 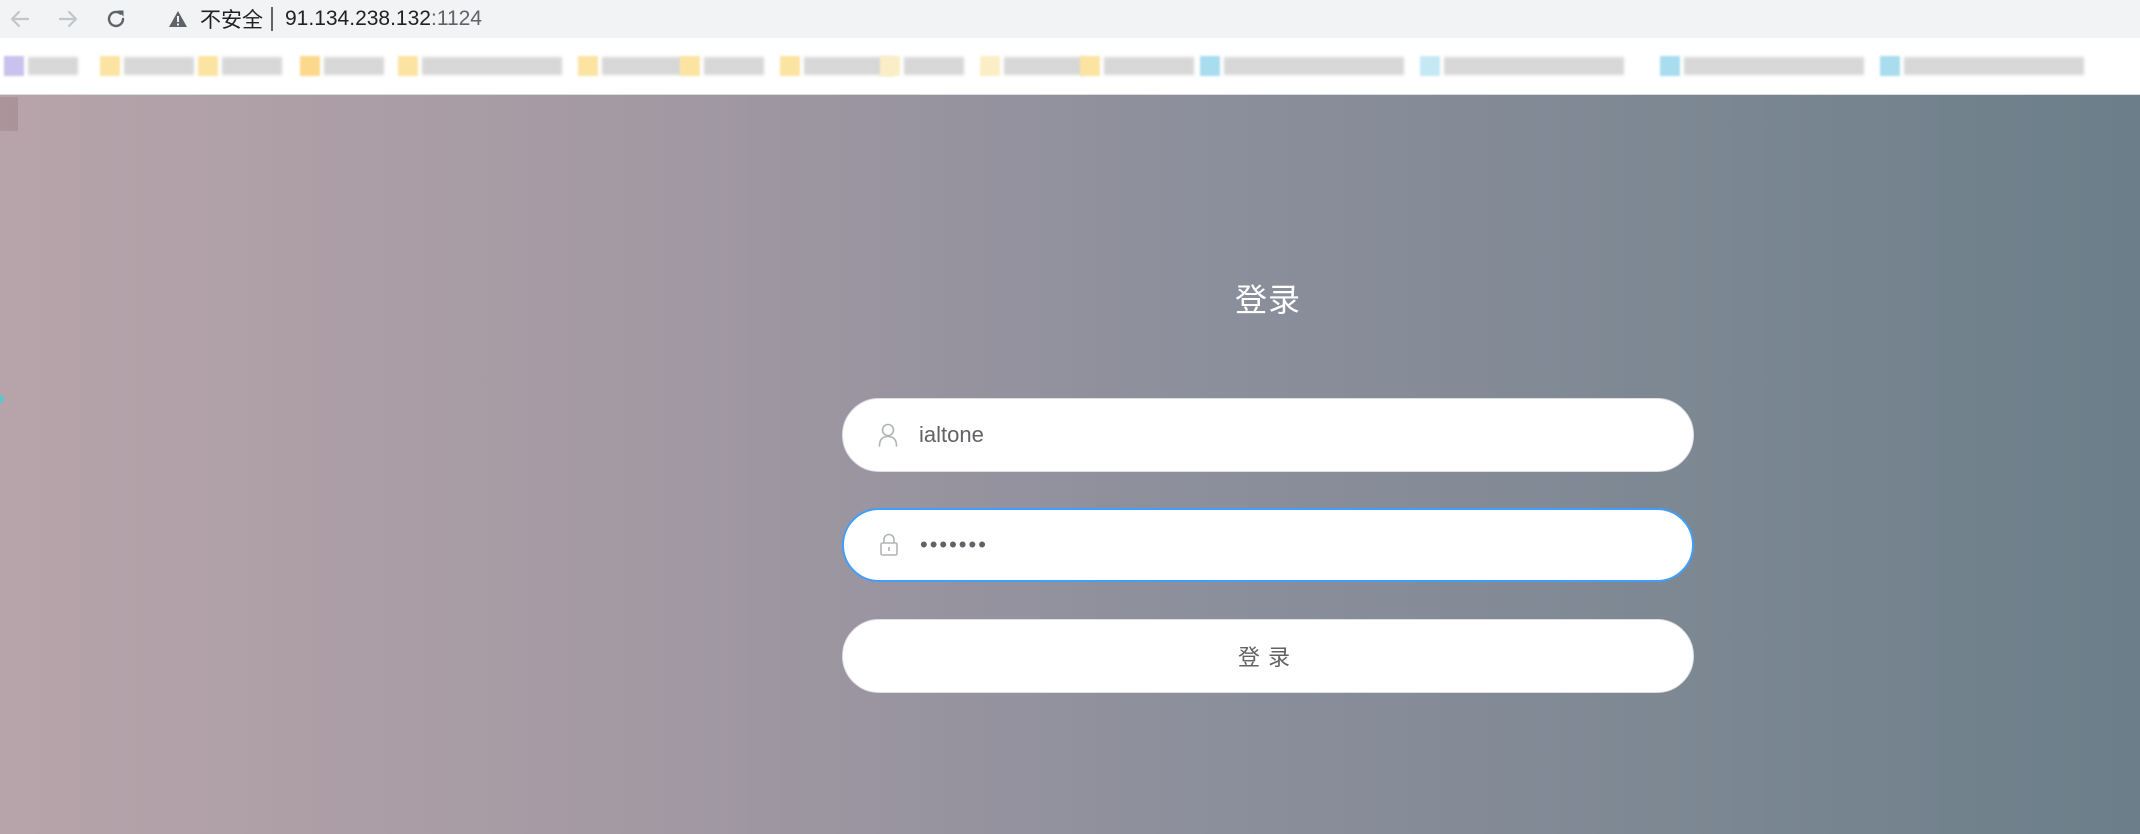 I want to click on forward-button, so click(x=68, y=19).